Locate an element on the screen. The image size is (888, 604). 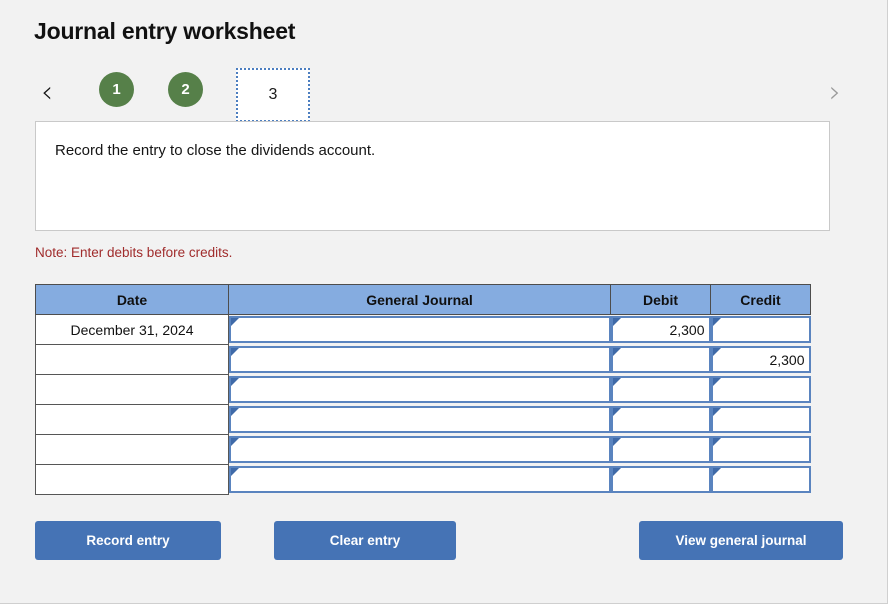
record-entry-button: Record entry is located at coordinates (128, 540).